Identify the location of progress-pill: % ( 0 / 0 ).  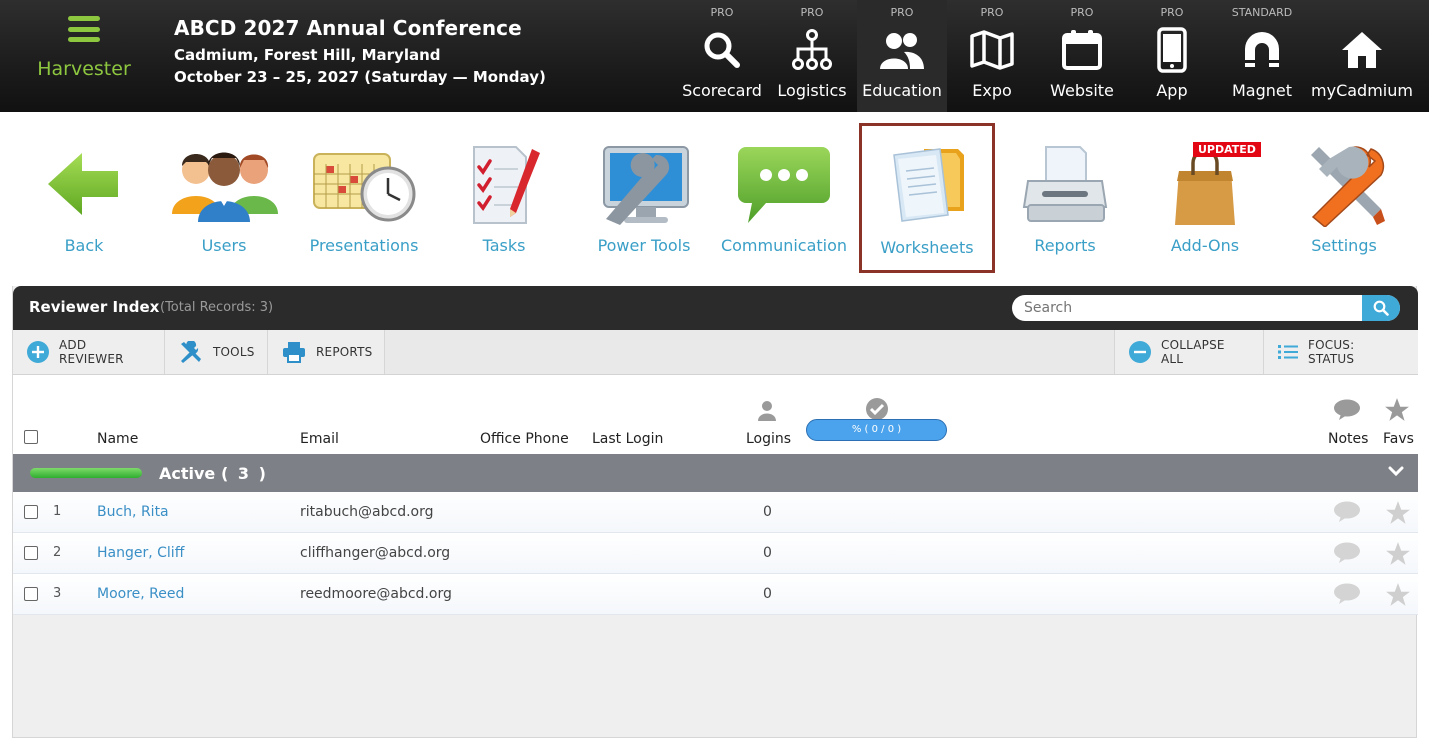
(876, 430).